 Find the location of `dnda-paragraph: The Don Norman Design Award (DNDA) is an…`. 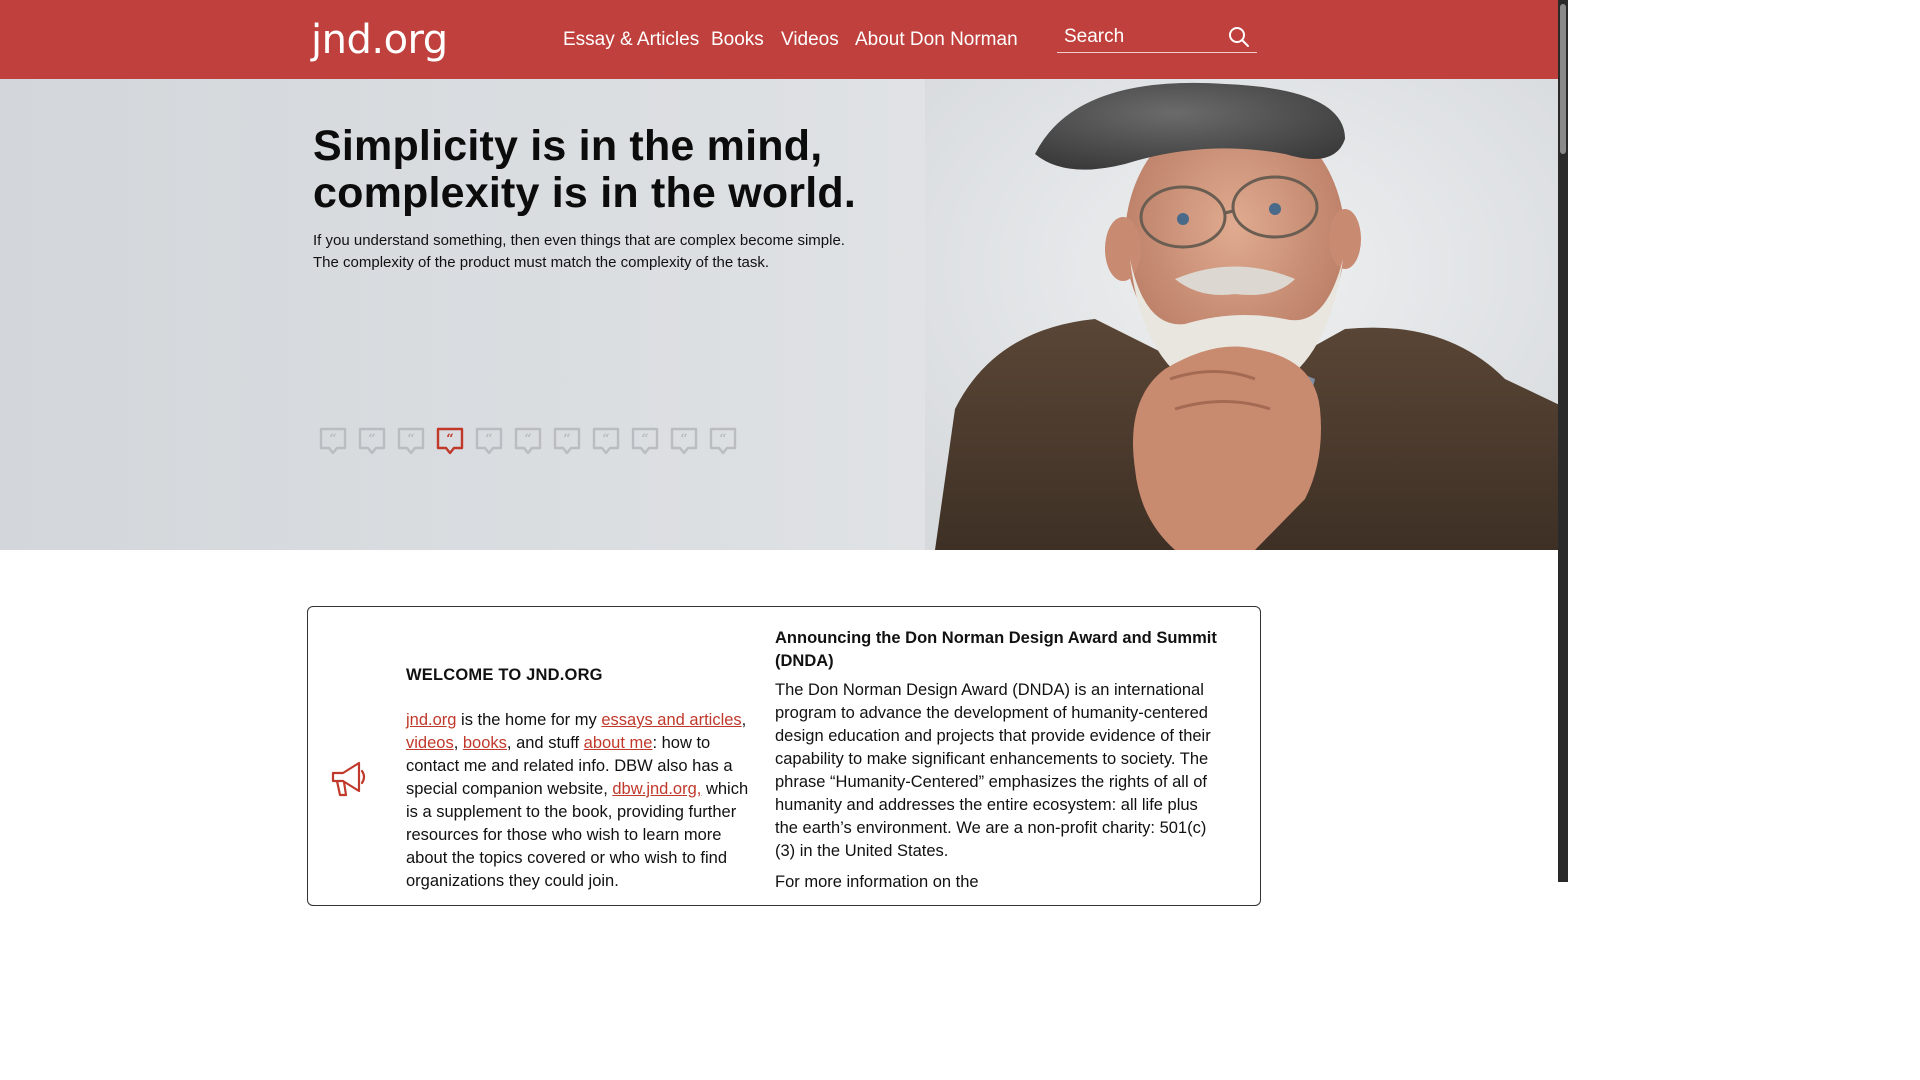

dnda-paragraph: The Don Norman Design Award (DNDA) is an… is located at coordinates (993, 770).